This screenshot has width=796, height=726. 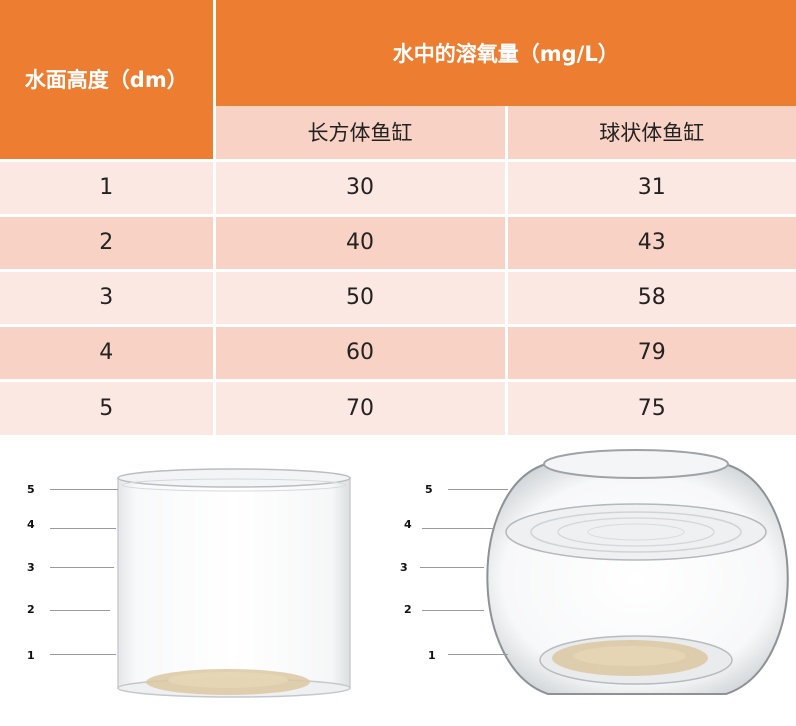 I want to click on cell-round: 31, so click(x=651, y=187).